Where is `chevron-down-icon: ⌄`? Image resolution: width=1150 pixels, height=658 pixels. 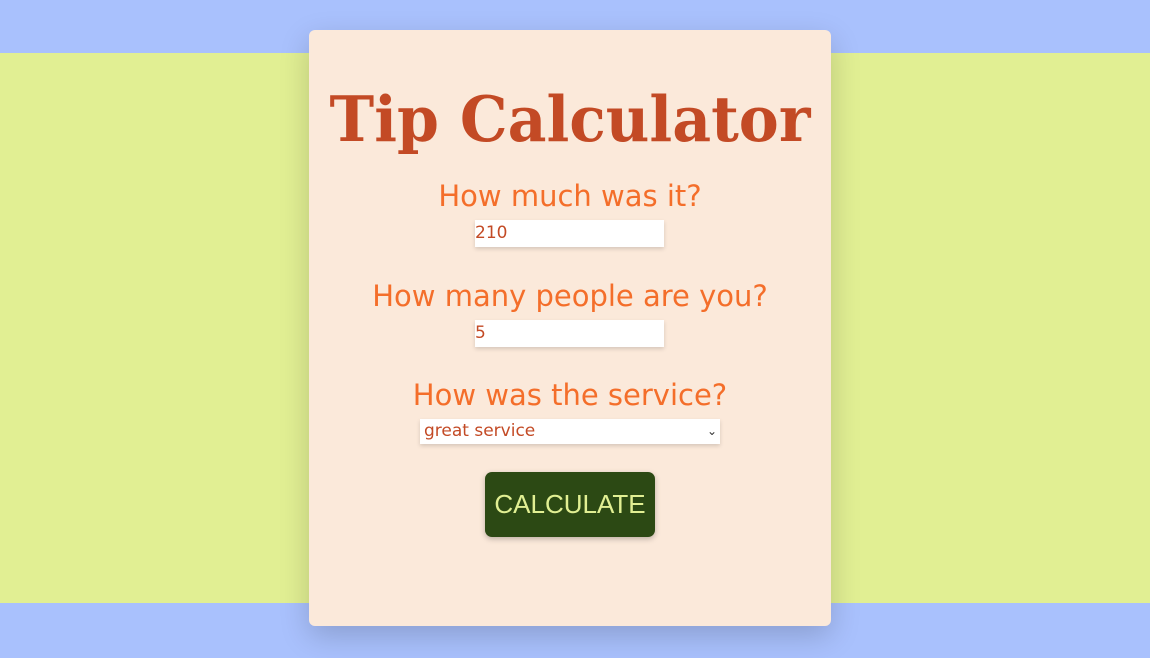
chevron-down-icon: ⌄ is located at coordinates (711, 431).